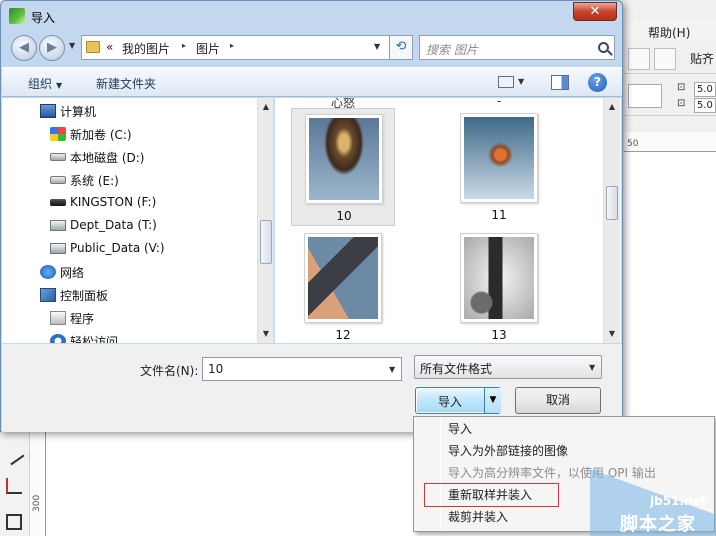 The image size is (716, 536). What do you see at coordinates (401, 47) in the screenshot?
I see `refresh-button: ⟲` at bounding box center [401, 47].